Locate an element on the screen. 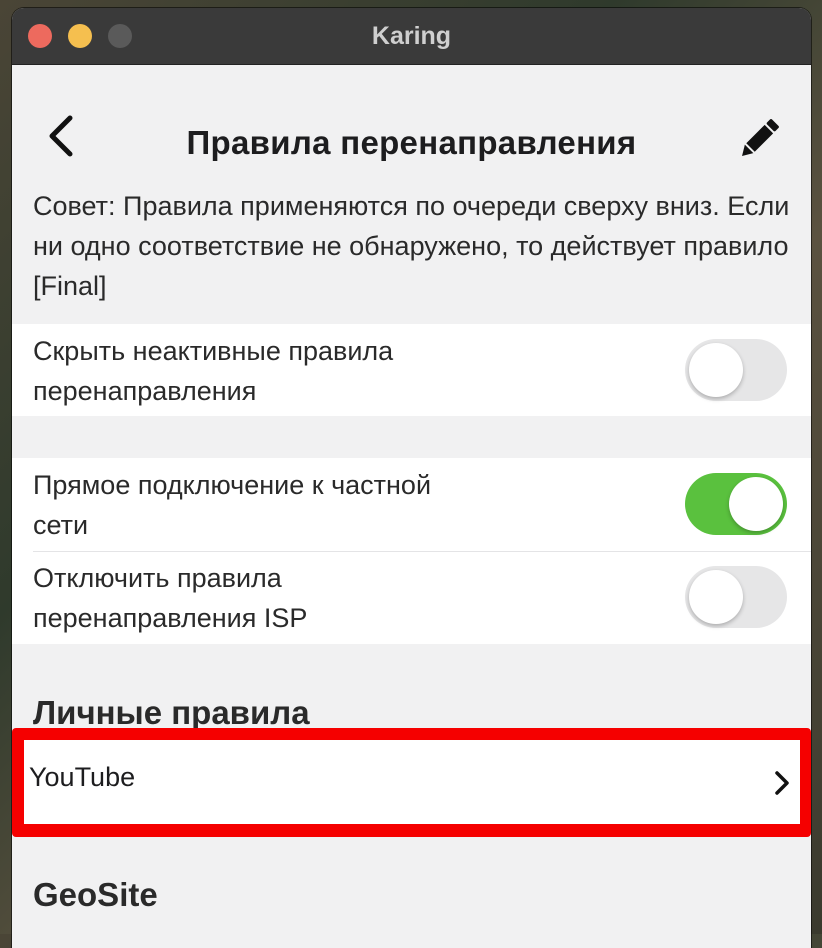 The height and width of the screenshot is (948, 822). direct-private-toggle is located at coordinates (736, 504).